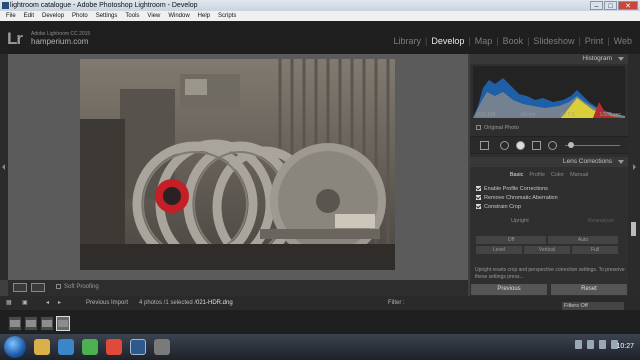 This screenshot has width=640, height=360. Describe the element at coordinates (583, 240) in the screenshot. I see `upright-auto-button: Auto` at that location.